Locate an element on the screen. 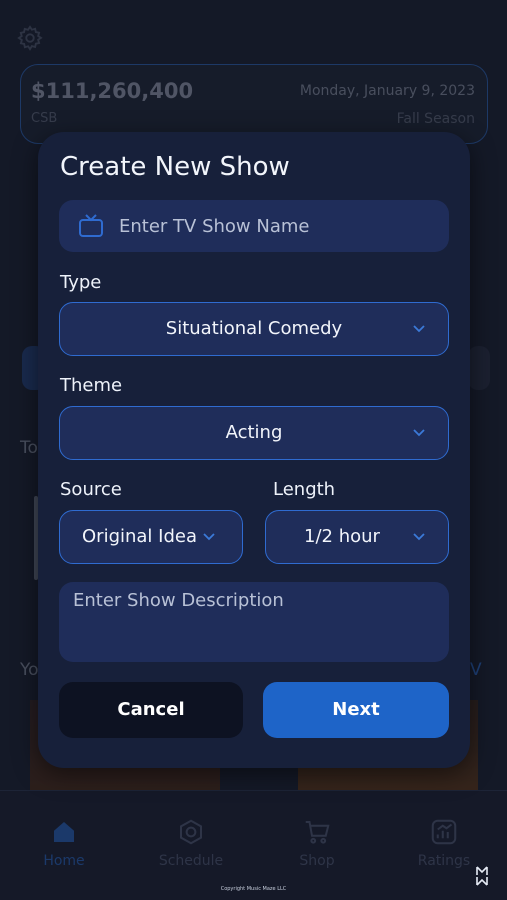  tv-icon is located at coordinates (91, 225).